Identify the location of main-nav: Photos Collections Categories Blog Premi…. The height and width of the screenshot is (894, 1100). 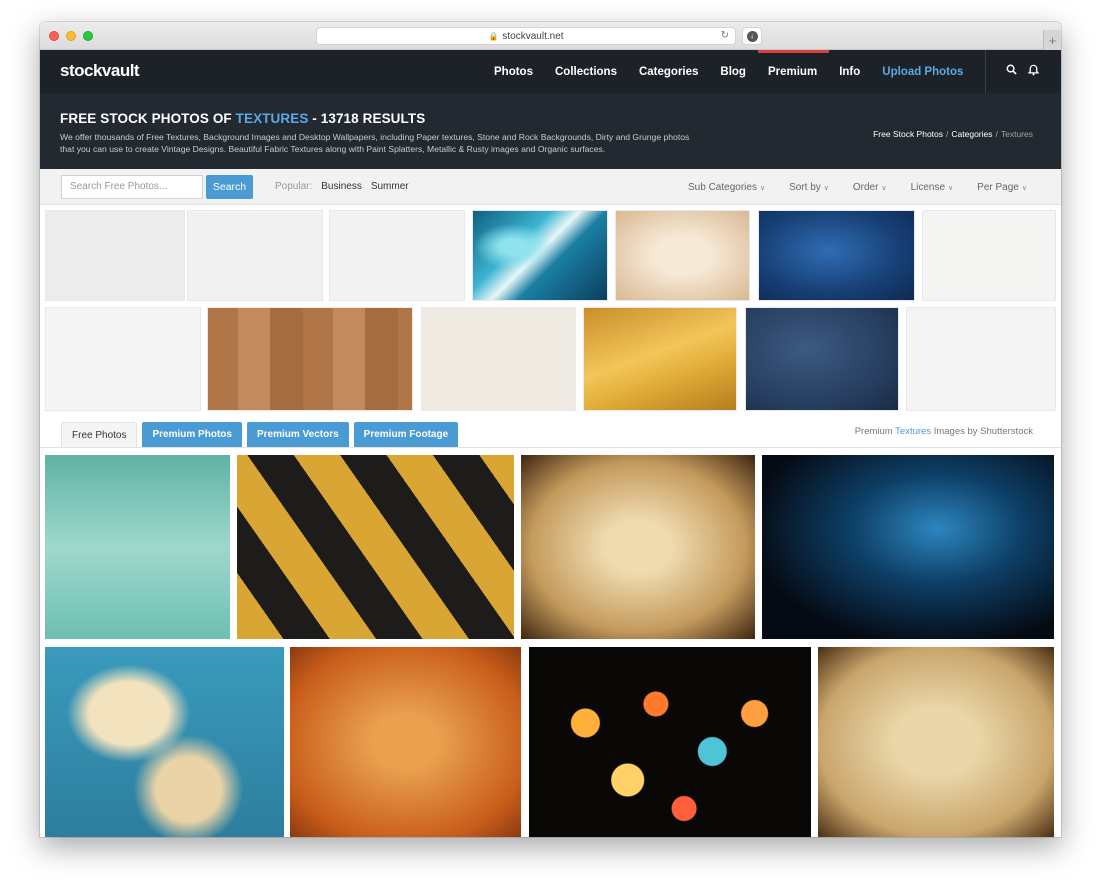
(739, 71).